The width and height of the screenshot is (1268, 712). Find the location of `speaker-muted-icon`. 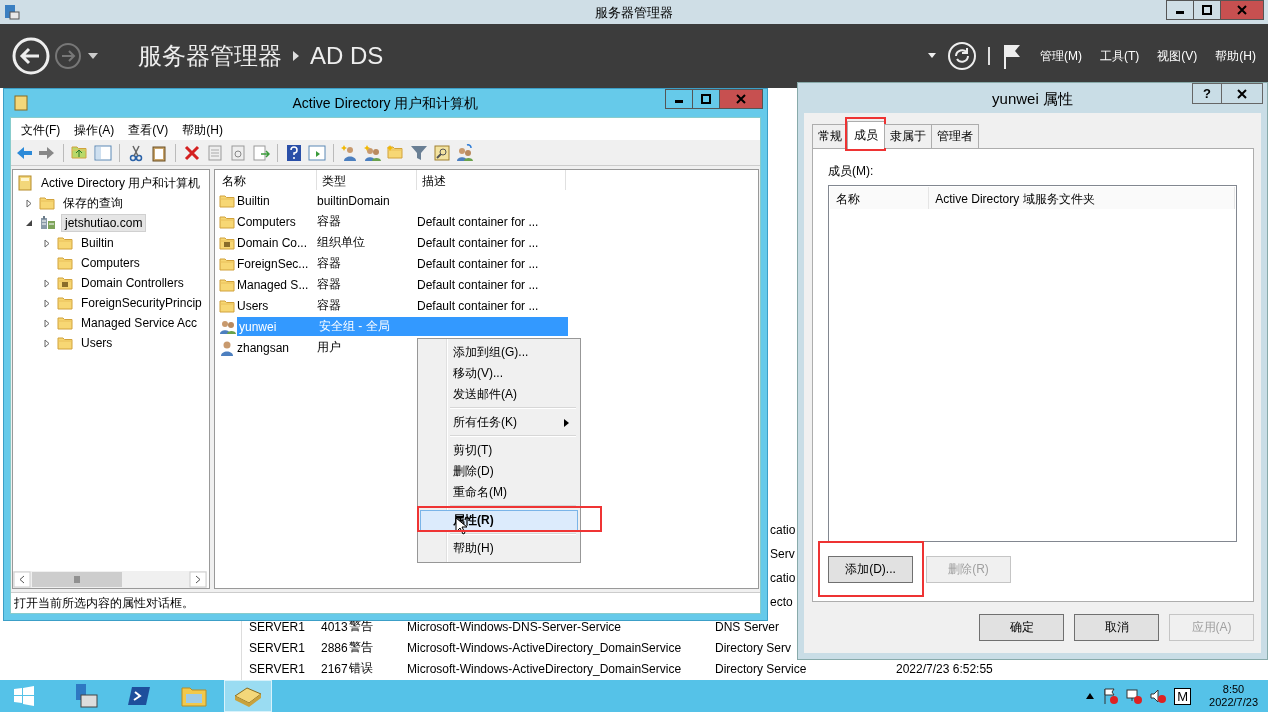

speaker-muted-icon is located at coordinates (1158, 696).